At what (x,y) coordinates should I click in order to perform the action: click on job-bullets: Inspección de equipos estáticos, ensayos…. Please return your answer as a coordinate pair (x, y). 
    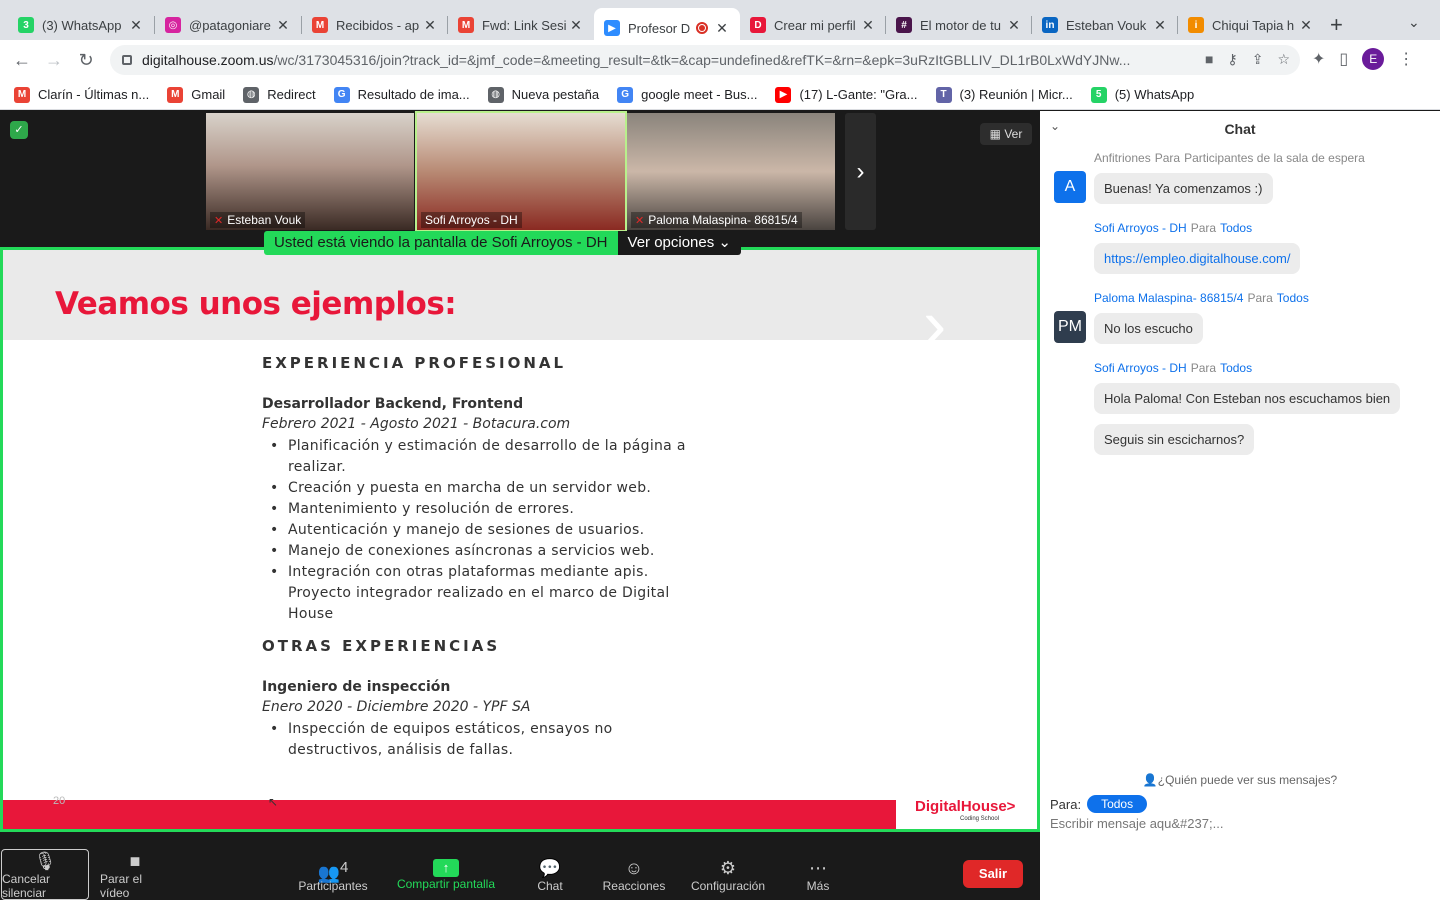
    Looking at the image, I should click on (492, 740).